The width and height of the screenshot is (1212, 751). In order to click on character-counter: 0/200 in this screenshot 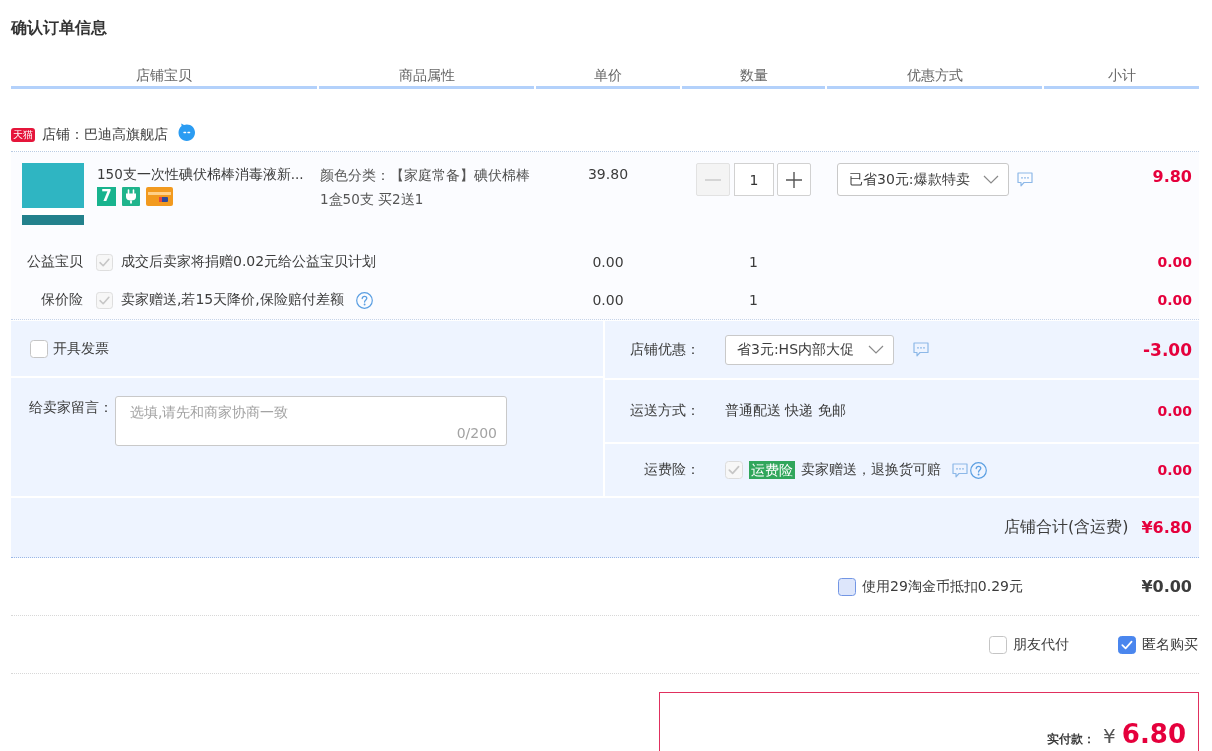, I will do `click(476, 433)`.